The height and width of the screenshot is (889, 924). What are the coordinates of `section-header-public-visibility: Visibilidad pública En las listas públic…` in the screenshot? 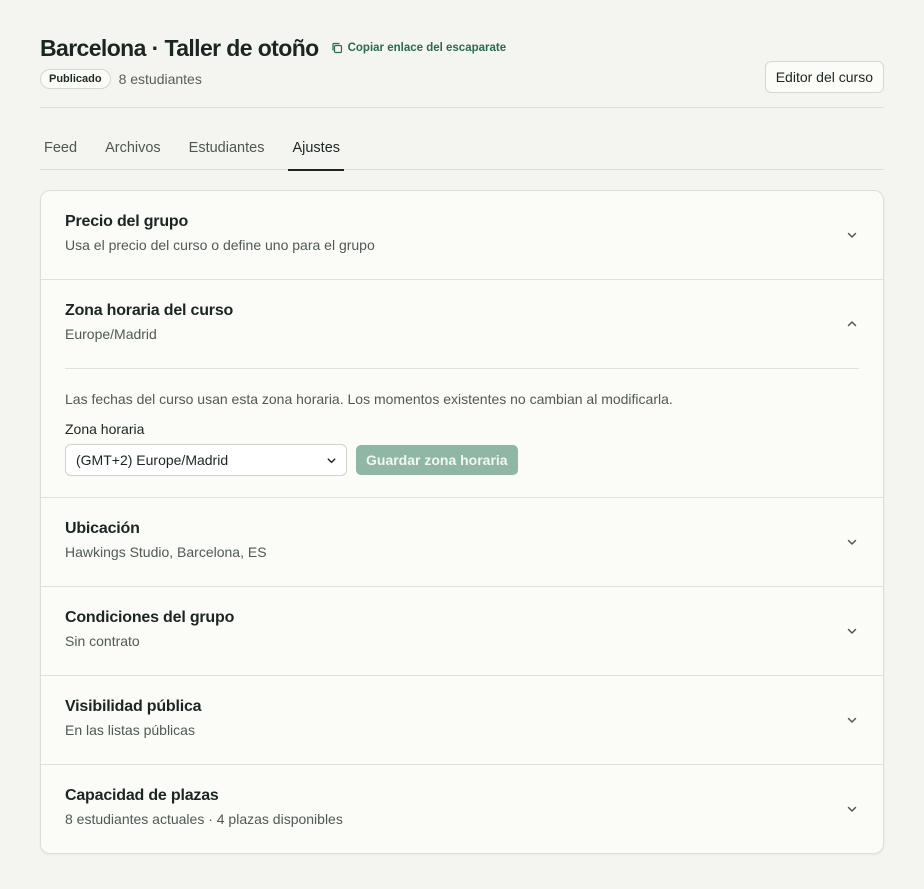 It's located at (462, 720).